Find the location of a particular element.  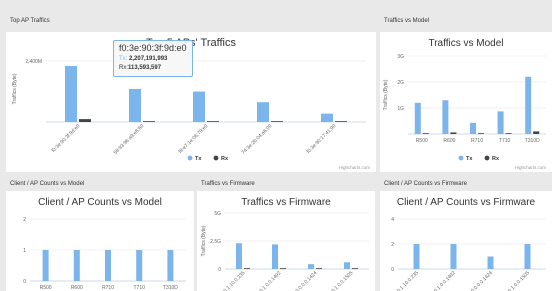

y-tick-label: 3G is located at coordinates (400, 57).